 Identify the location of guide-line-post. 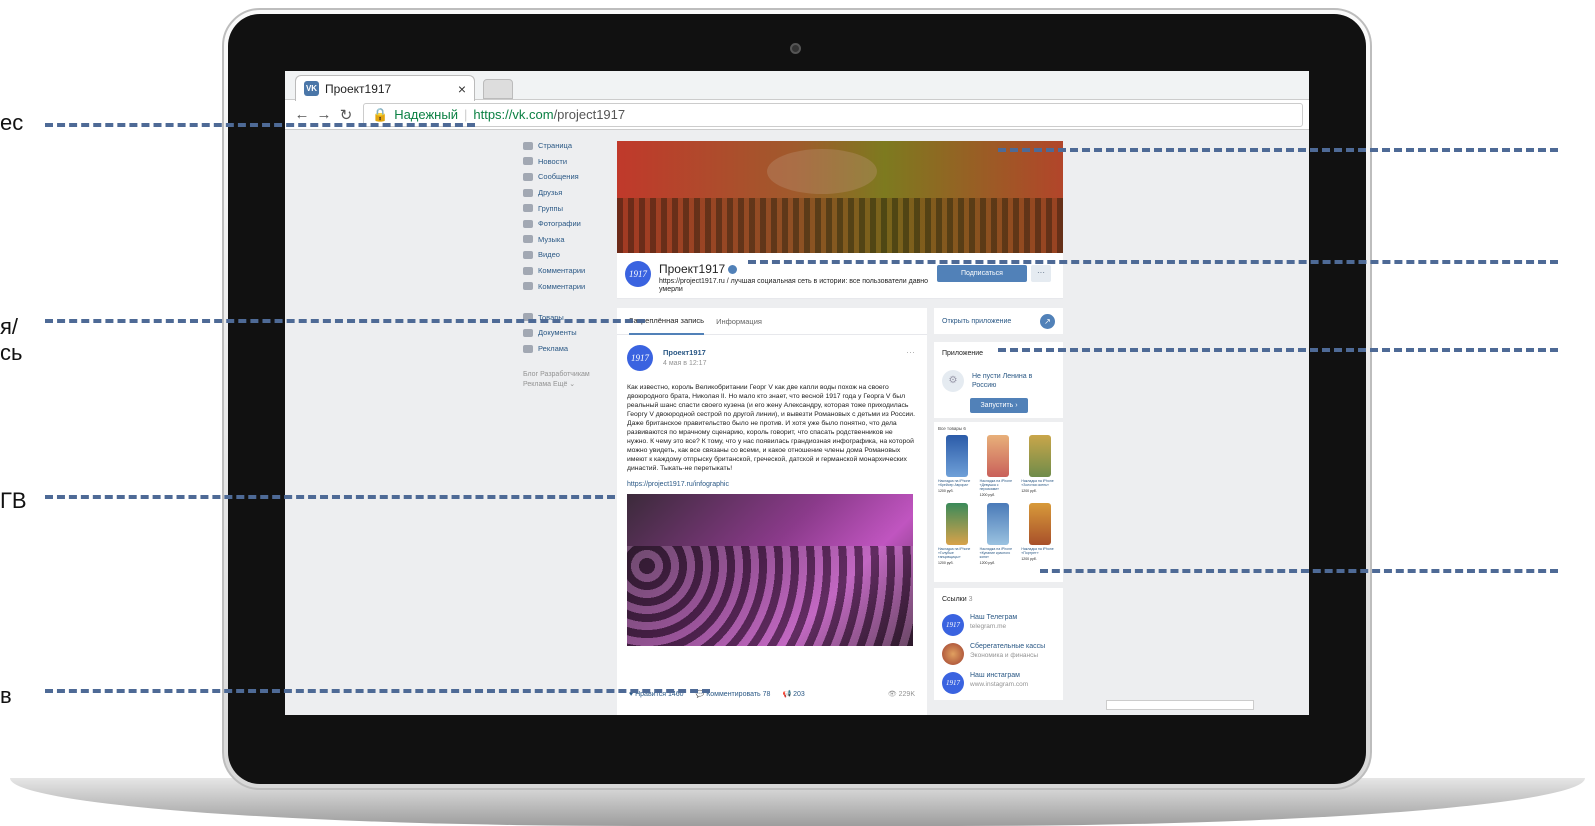
(330, 497).